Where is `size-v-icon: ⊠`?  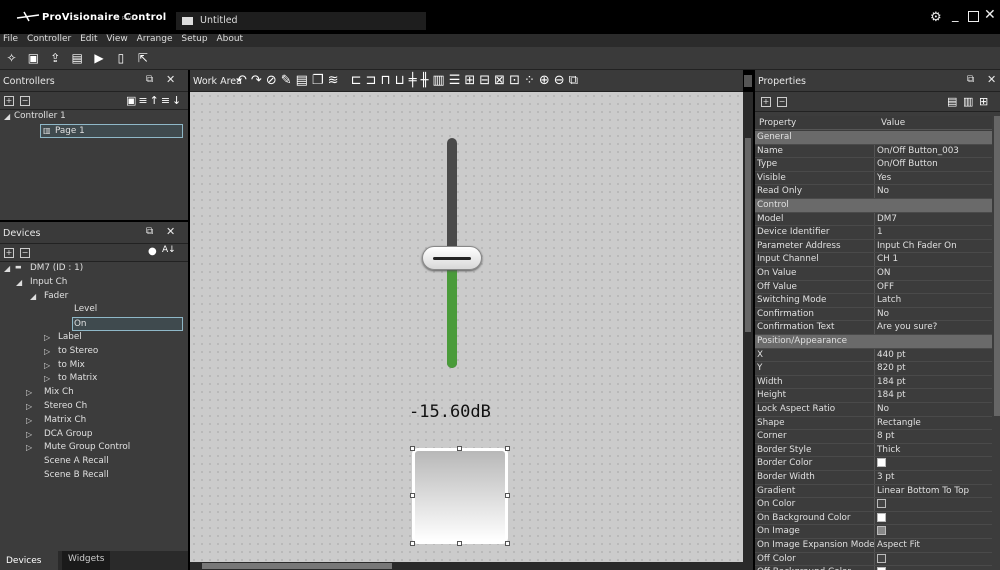 size-v-icon: ⊠ is located at coordinates (501, 80).